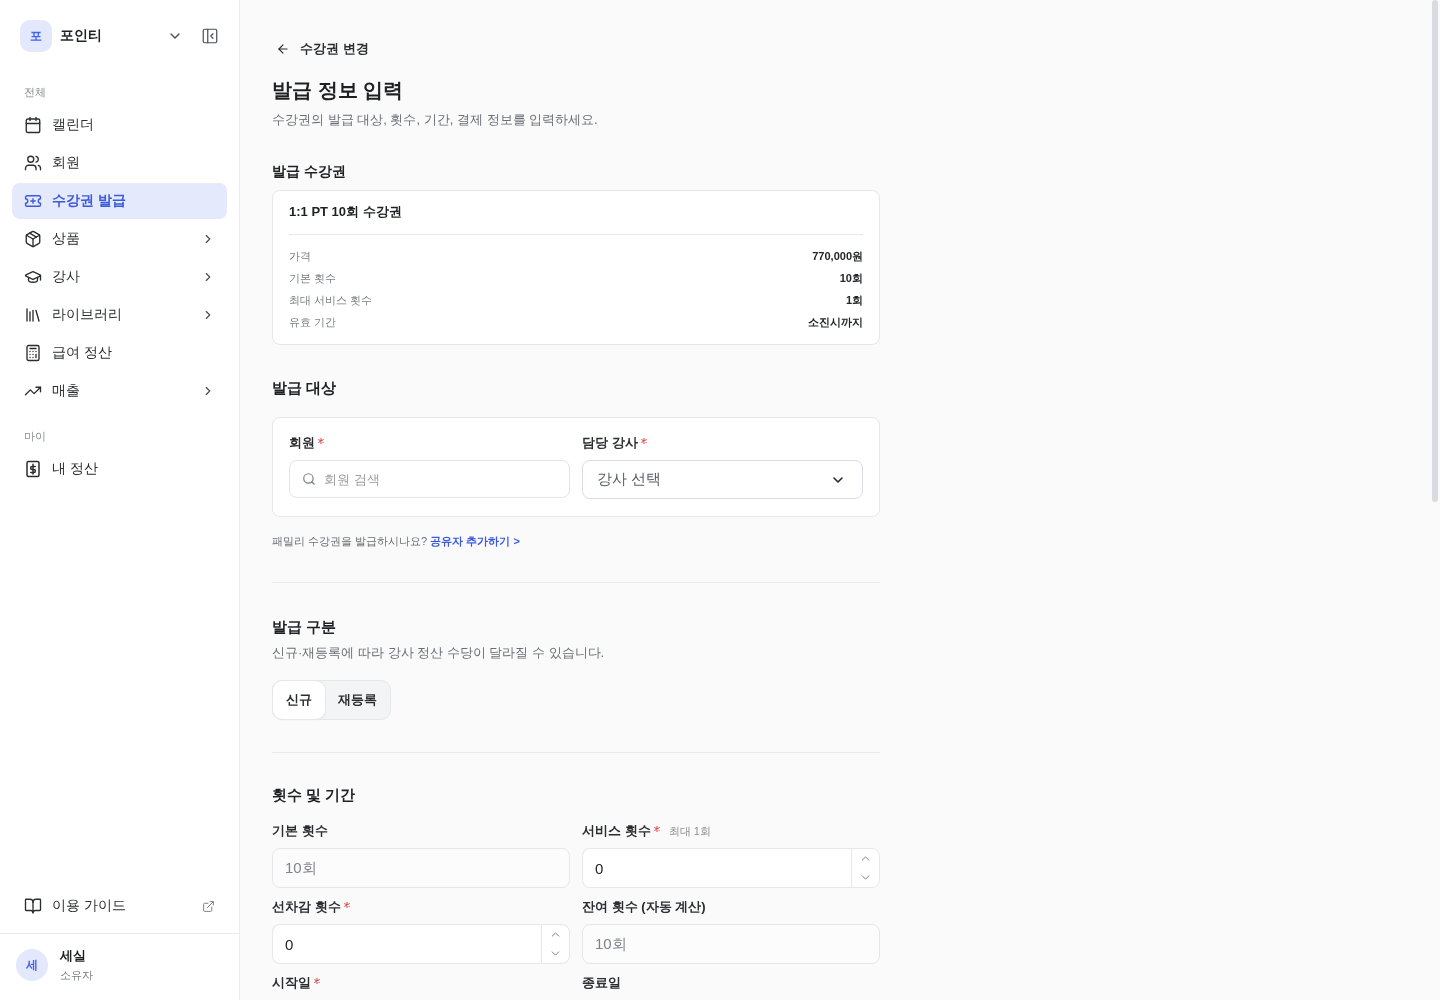 The width and height of the screenshot is (1440, 1000). What do you see at coordinates (313, 278) in the screenshot?
I see `detail-label: 기본 횟수` at bounding box center [313, 278].